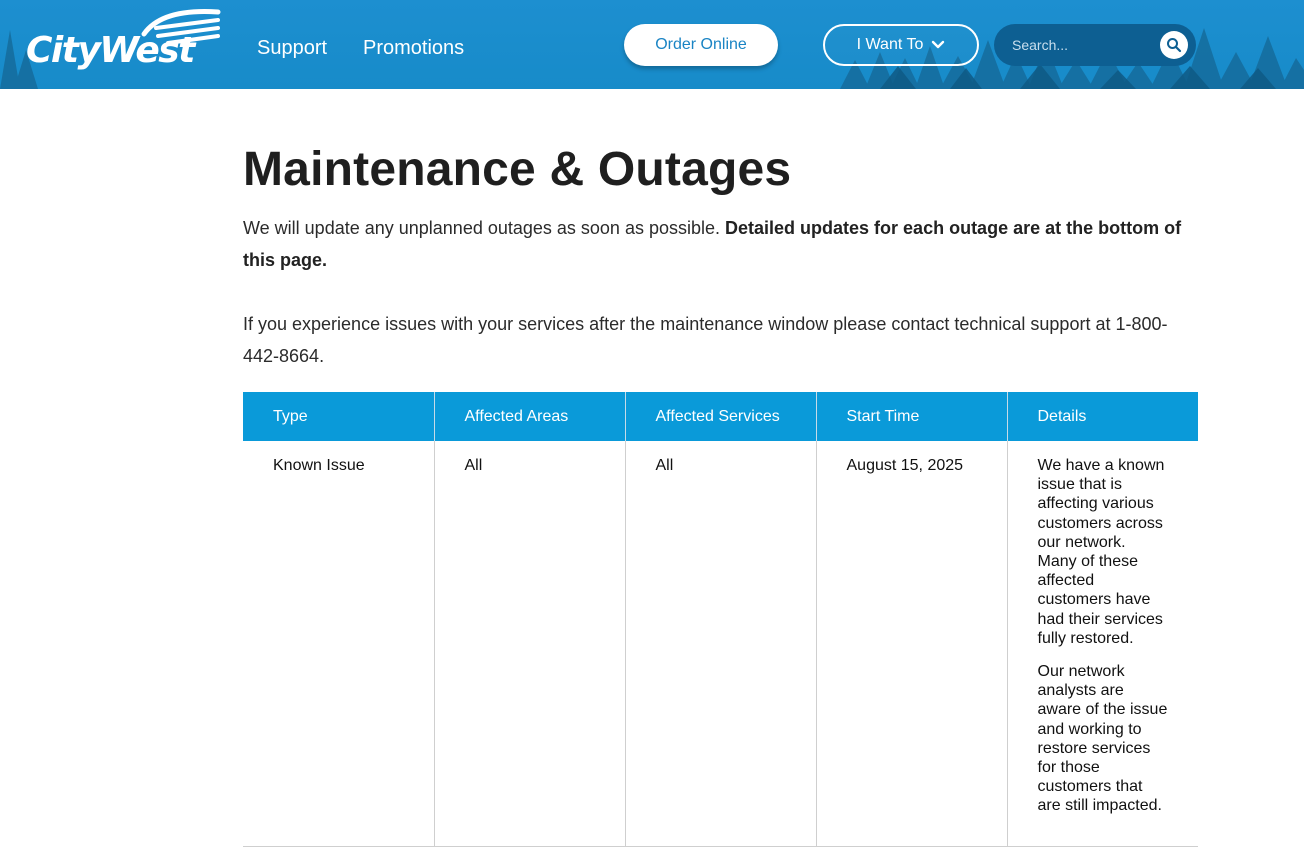 This screenshot has width=1304, height=852. I want to click on search-button, so click(1174, 45).